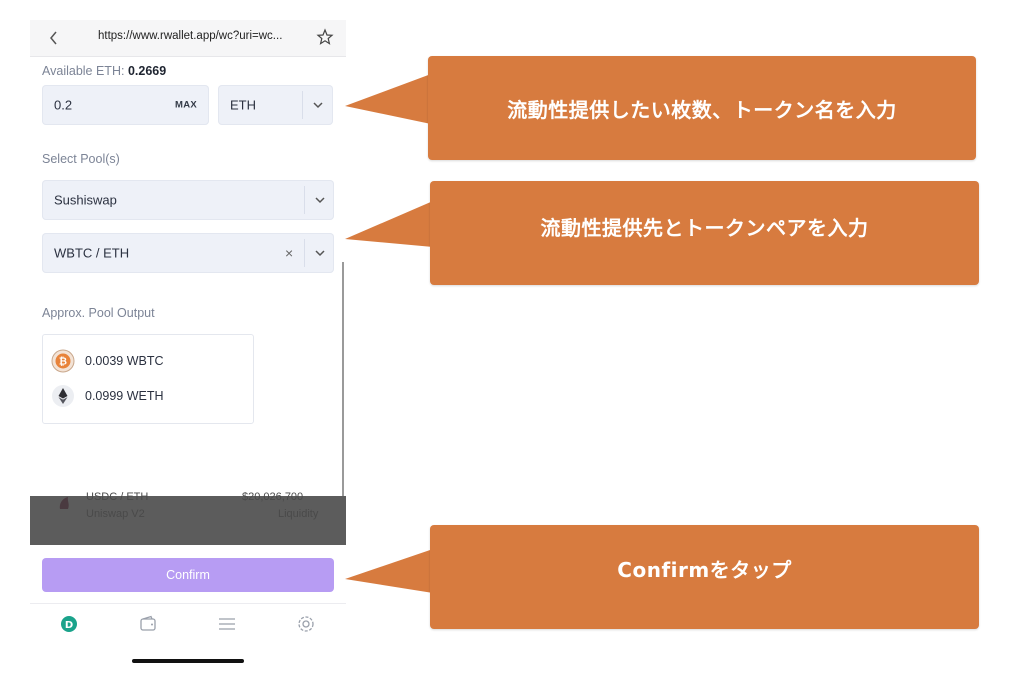 The width and height of the screenshot is (1024, 693). I want to click on callout-text: 流動性提供したい枚数、トークン名を入力, so click(702, 108).